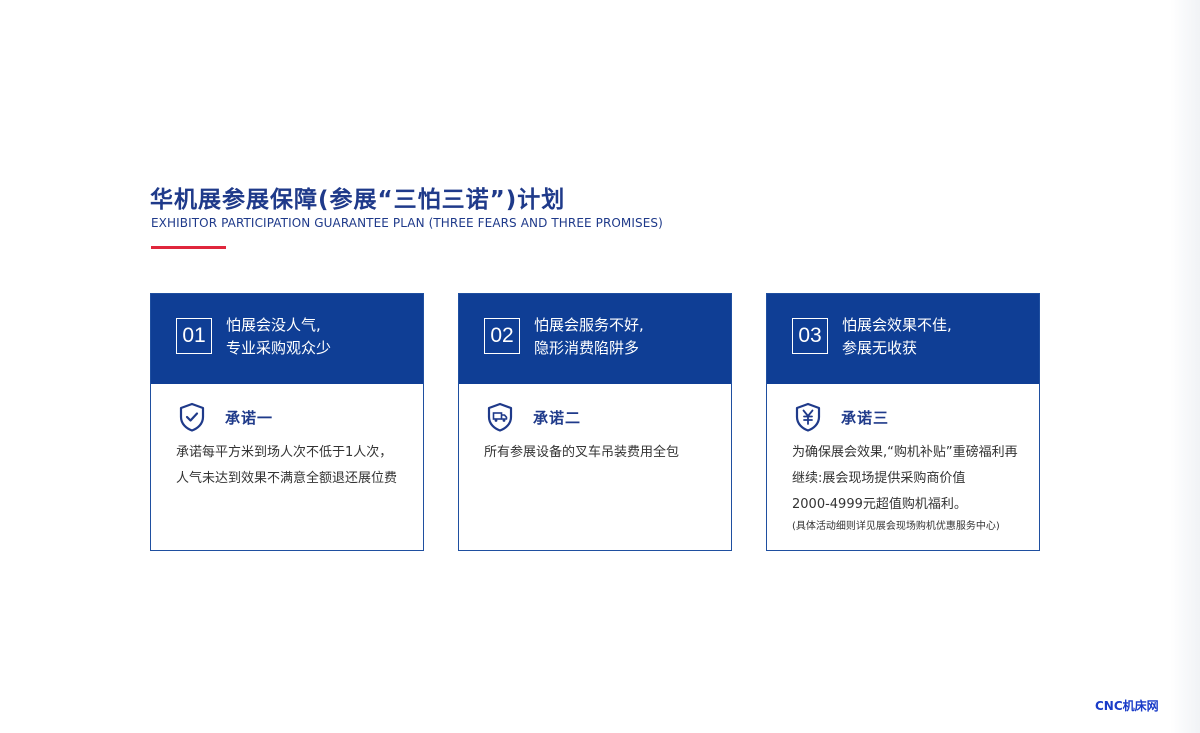 The image size is (1200, 733). What do you see at coordinates (273, 325) in the screenshot?
I see `fear-line: 怕展会没人气,` at bounding box center [273, 325].